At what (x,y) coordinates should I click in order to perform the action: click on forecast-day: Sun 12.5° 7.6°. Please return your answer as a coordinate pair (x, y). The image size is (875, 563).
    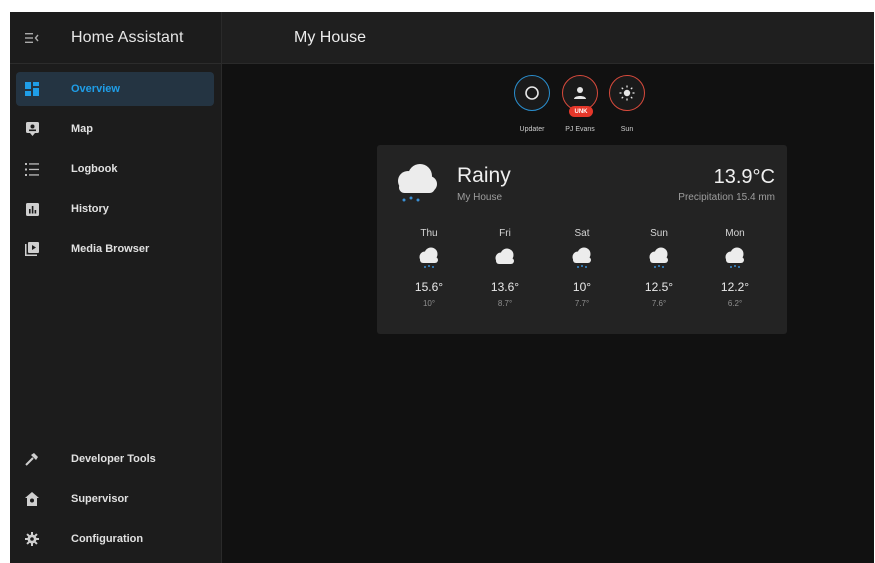
    Looking at the image, I should click on (659, 268).